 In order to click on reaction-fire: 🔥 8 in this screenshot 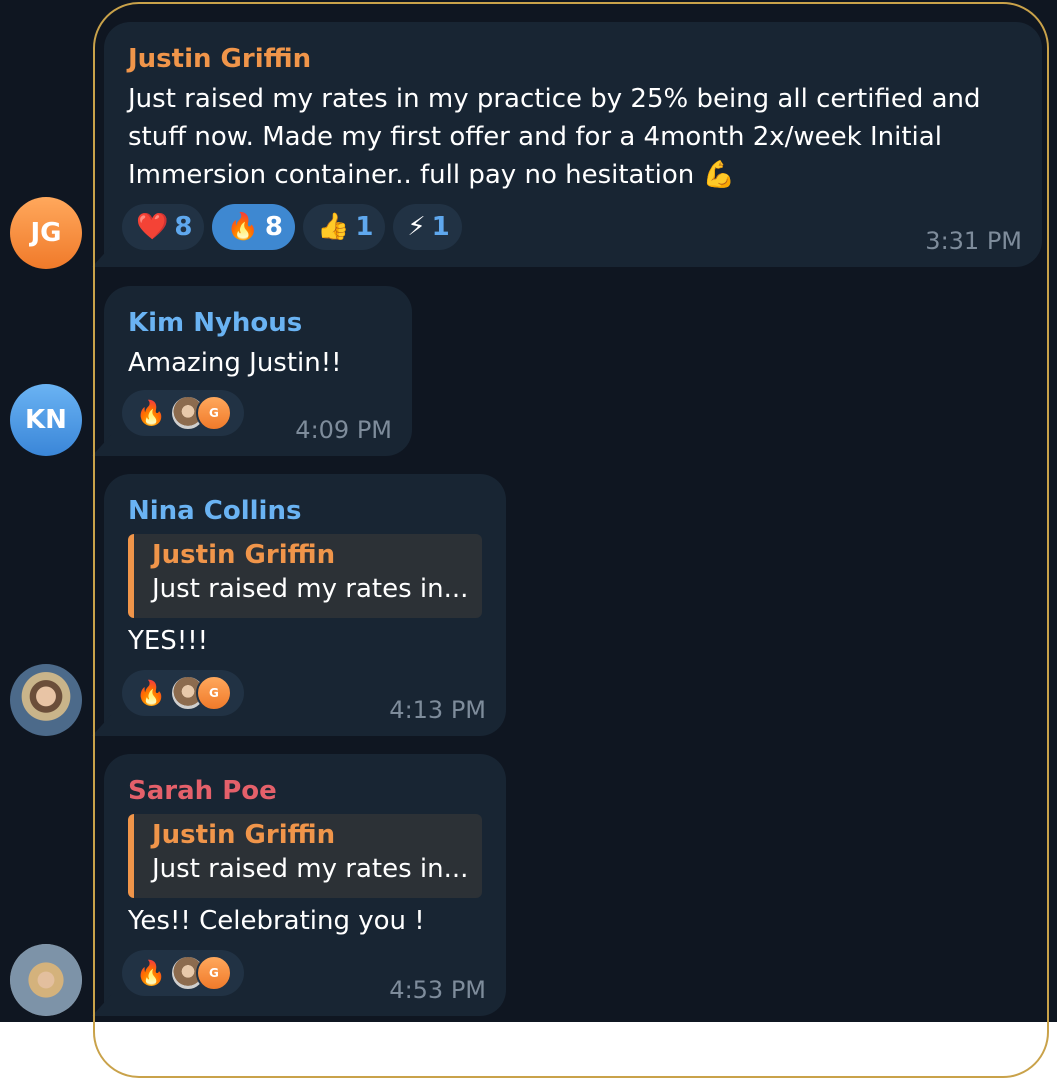, I will do `click(253, 227)`.